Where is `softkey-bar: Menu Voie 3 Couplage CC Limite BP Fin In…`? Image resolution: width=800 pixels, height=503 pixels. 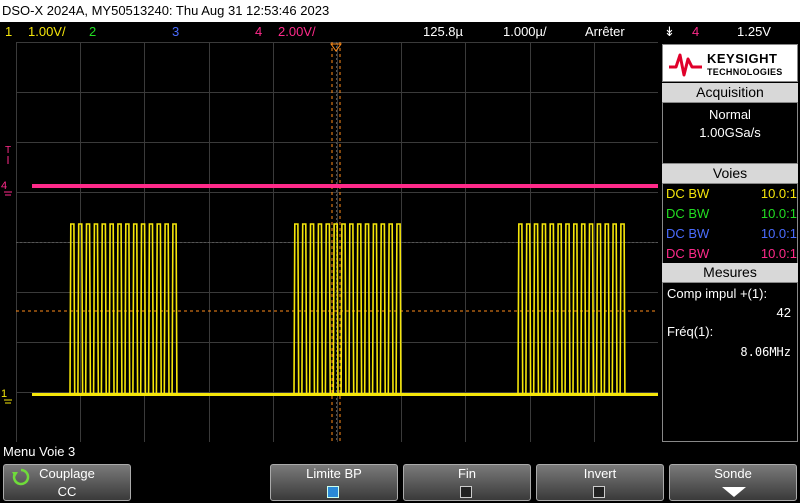 softkey-bar: Menu Voie 3 Couplage CC Limite BP Fin In… is located at coordinates (400, 472).